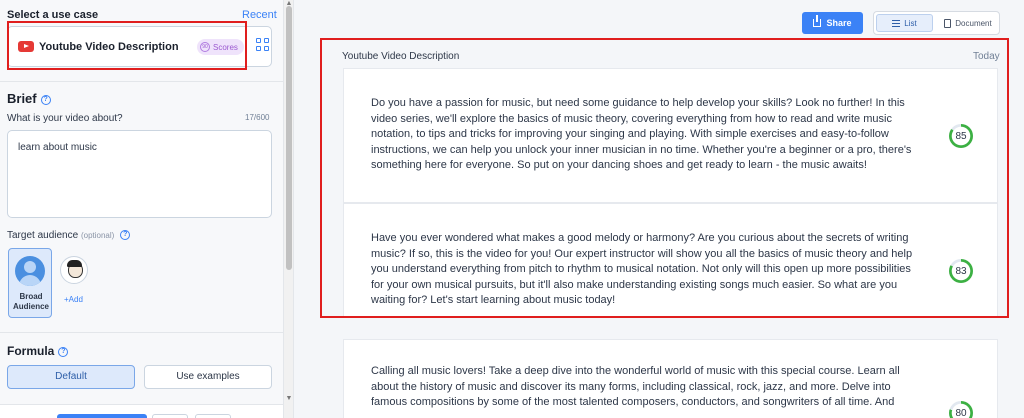 The width and height of the screenshot is (1024, 418). What do you see at coordinates (257, 117) in the screenshot?
I see `char-counter: 17/600` at bounding box center [257, 117].